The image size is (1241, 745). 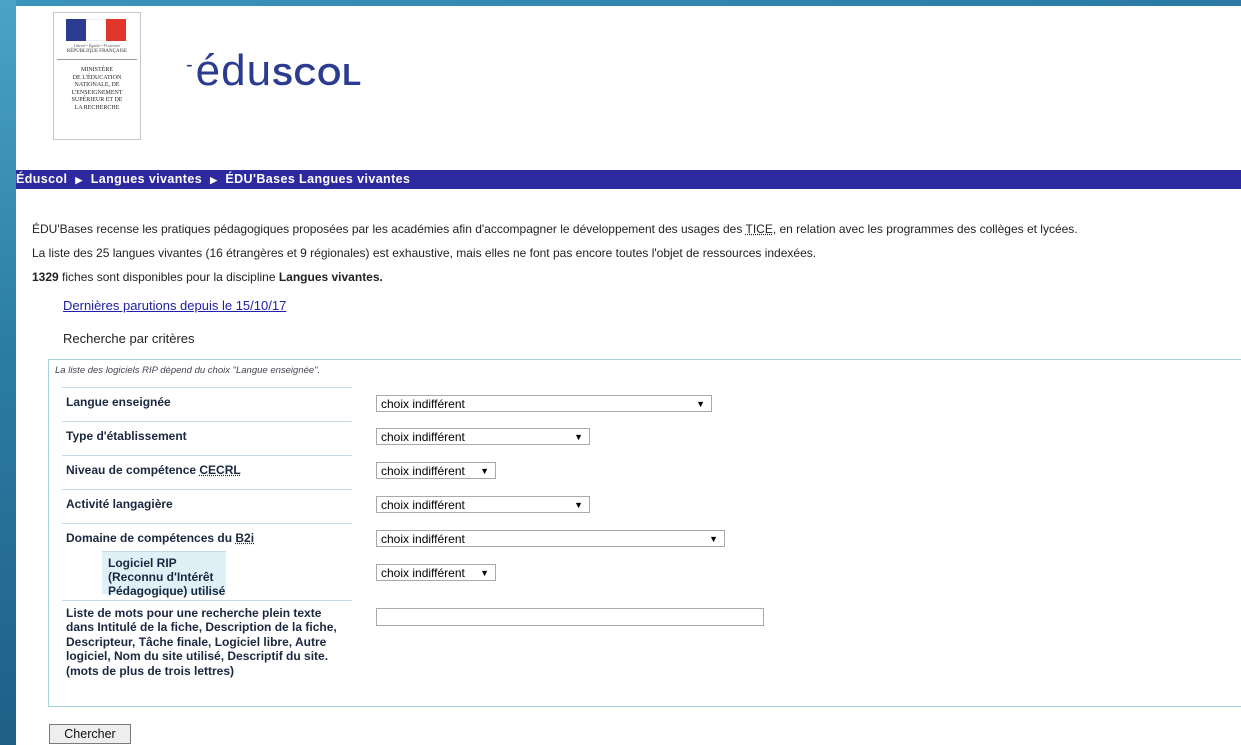 What do you see at coordinates (160, 538) in the screenshot?
I see `field-label-b2i: Domaine de compétences du B2i` at bounding box center [160, 538].